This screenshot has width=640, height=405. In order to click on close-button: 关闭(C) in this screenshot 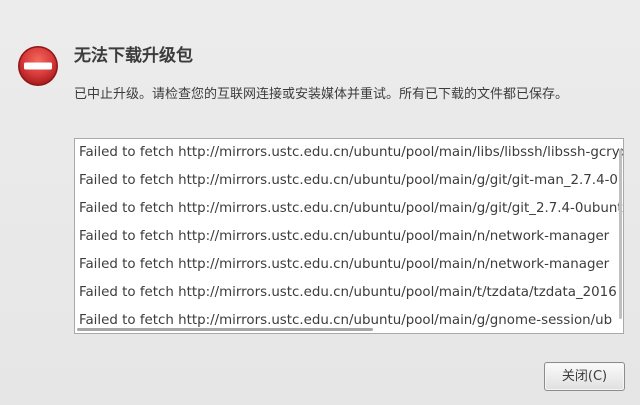, I will do `click(584, 376)`.